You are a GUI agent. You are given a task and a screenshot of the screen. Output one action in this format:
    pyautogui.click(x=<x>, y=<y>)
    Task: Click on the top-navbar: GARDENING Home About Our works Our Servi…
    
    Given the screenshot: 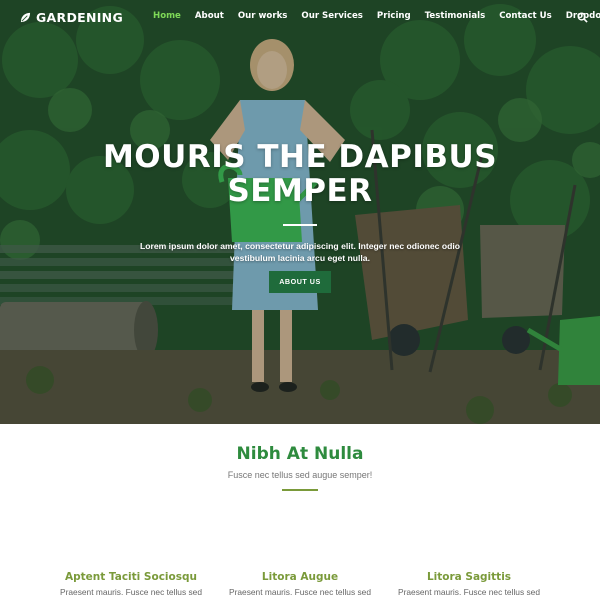 What is the action you would take?
    pyautogui.click(x=300, y=18)
    